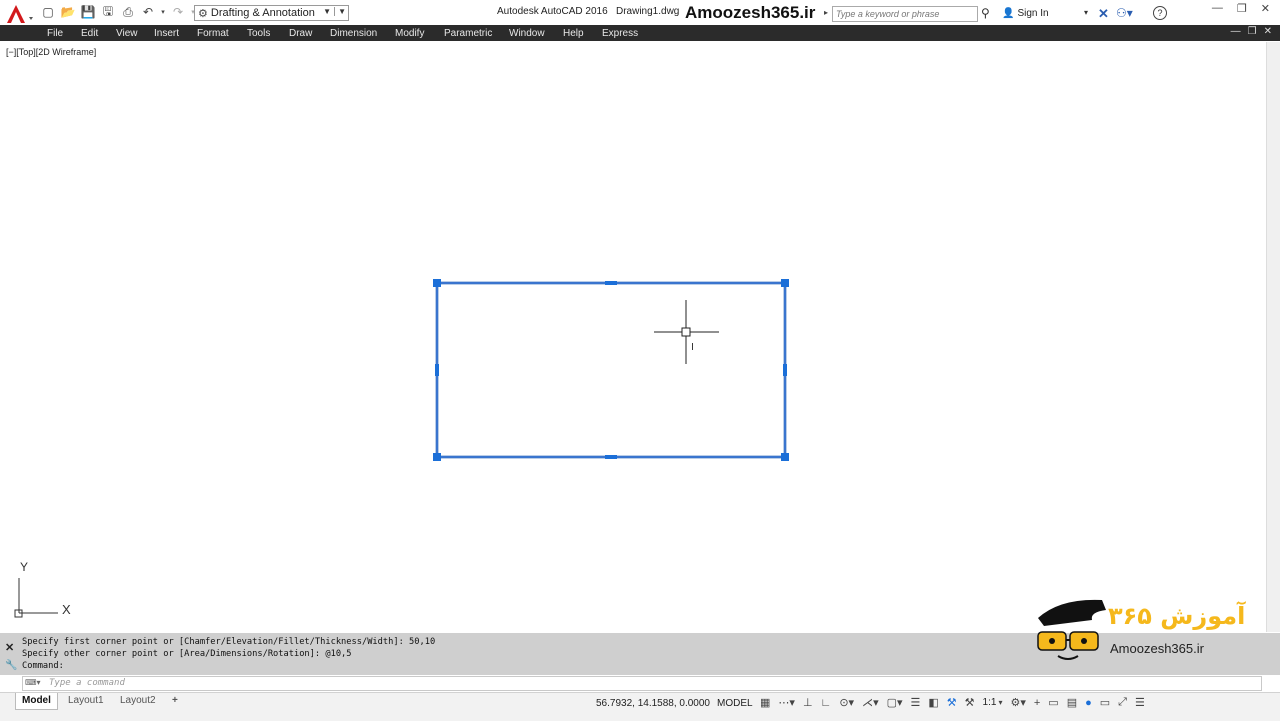  What do you see at coordinates (11, 665) in the screenshot?
I see `wrench-icon: 🔧` at bounding box center [11, 665].